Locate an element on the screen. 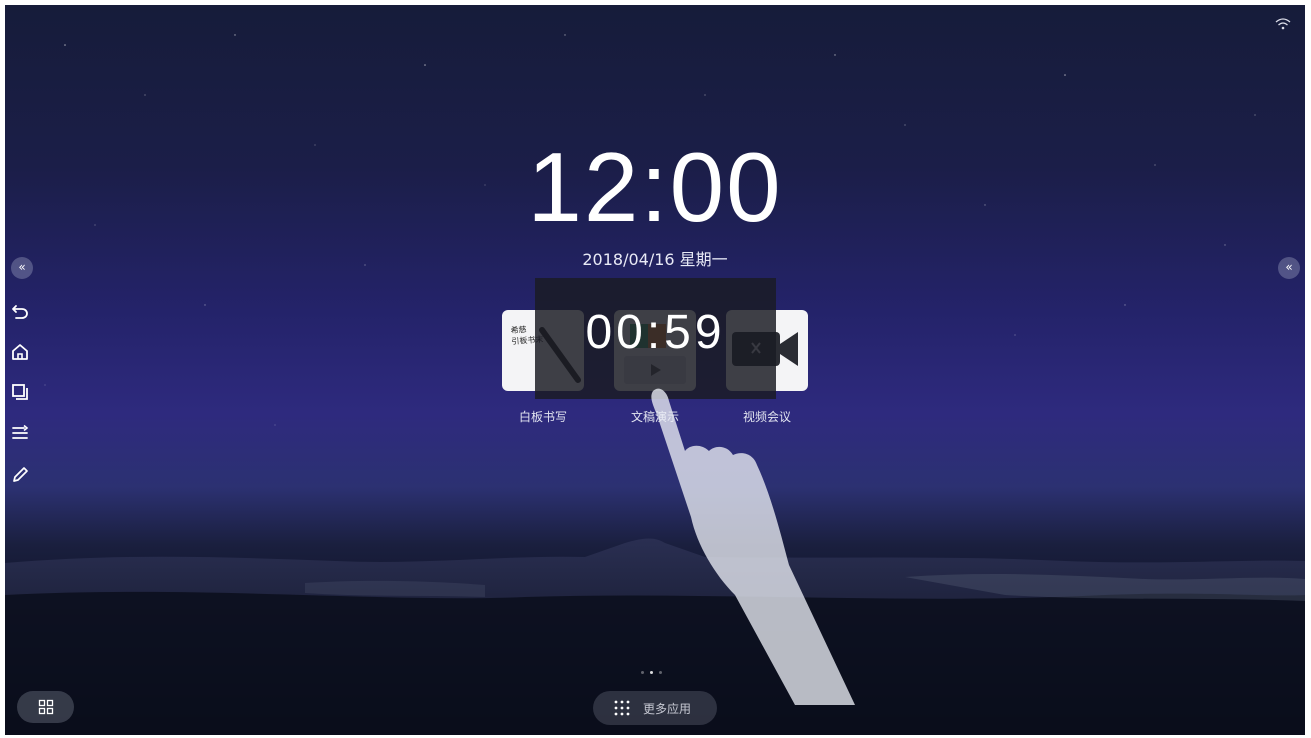 The image size is (1311, 738). whiteboard-app-label: 白板书写 is located at coordinates (543, 416).